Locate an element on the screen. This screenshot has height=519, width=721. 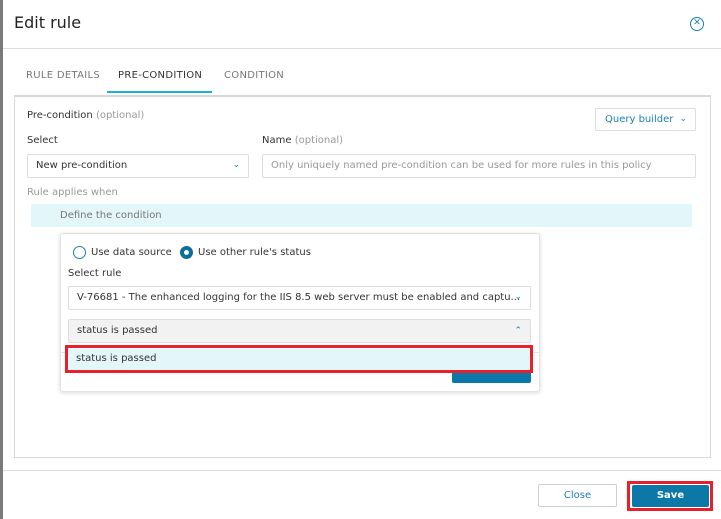
query-builder-button: Query builder ⌄ is located at coordinates (645, 119).